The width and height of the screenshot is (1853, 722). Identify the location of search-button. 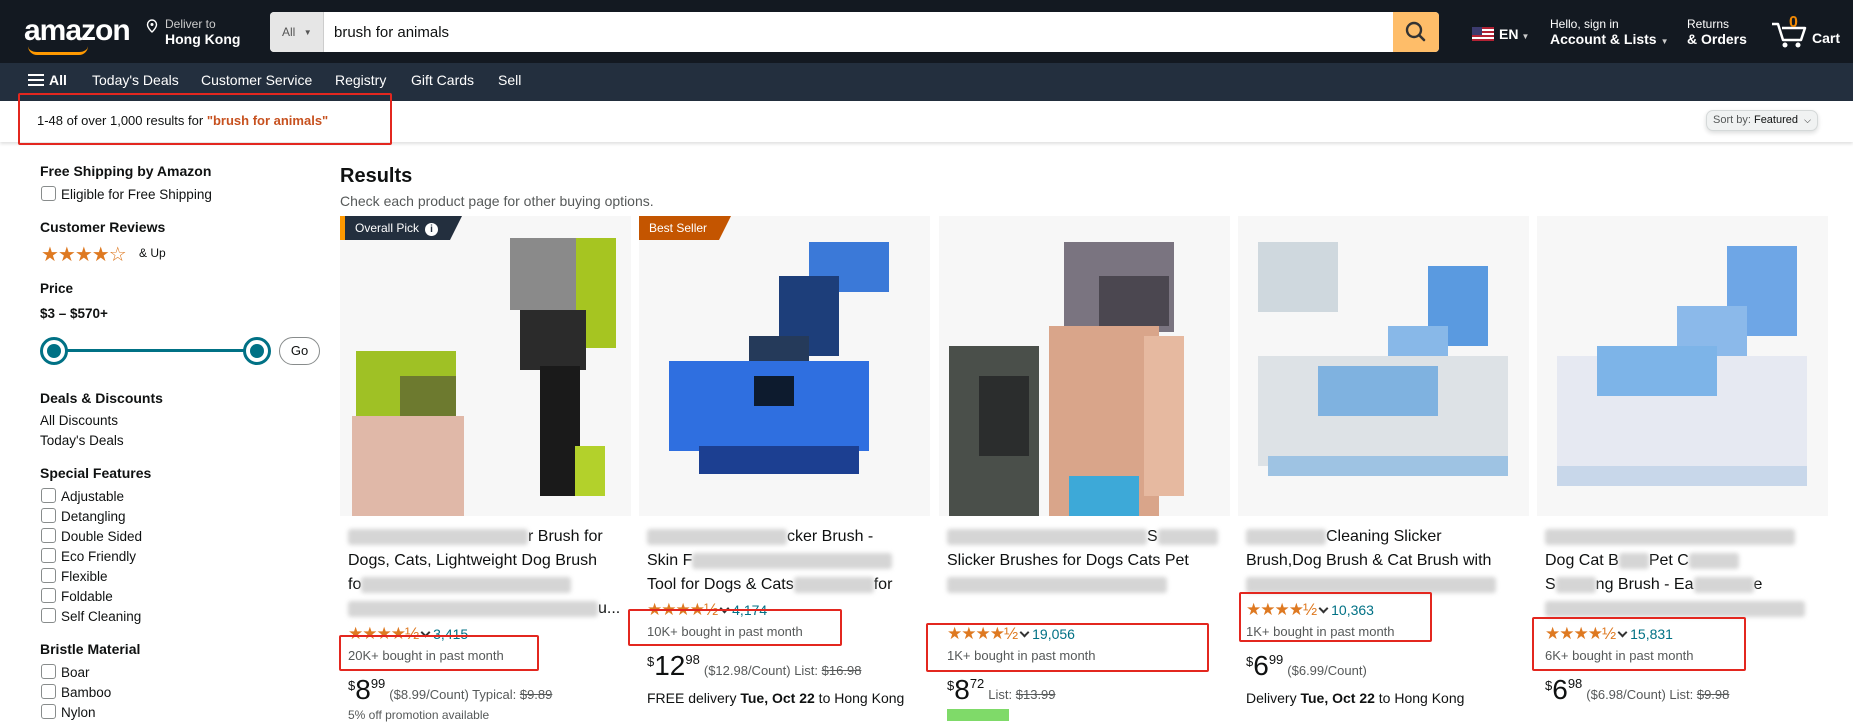
(1416, 32).